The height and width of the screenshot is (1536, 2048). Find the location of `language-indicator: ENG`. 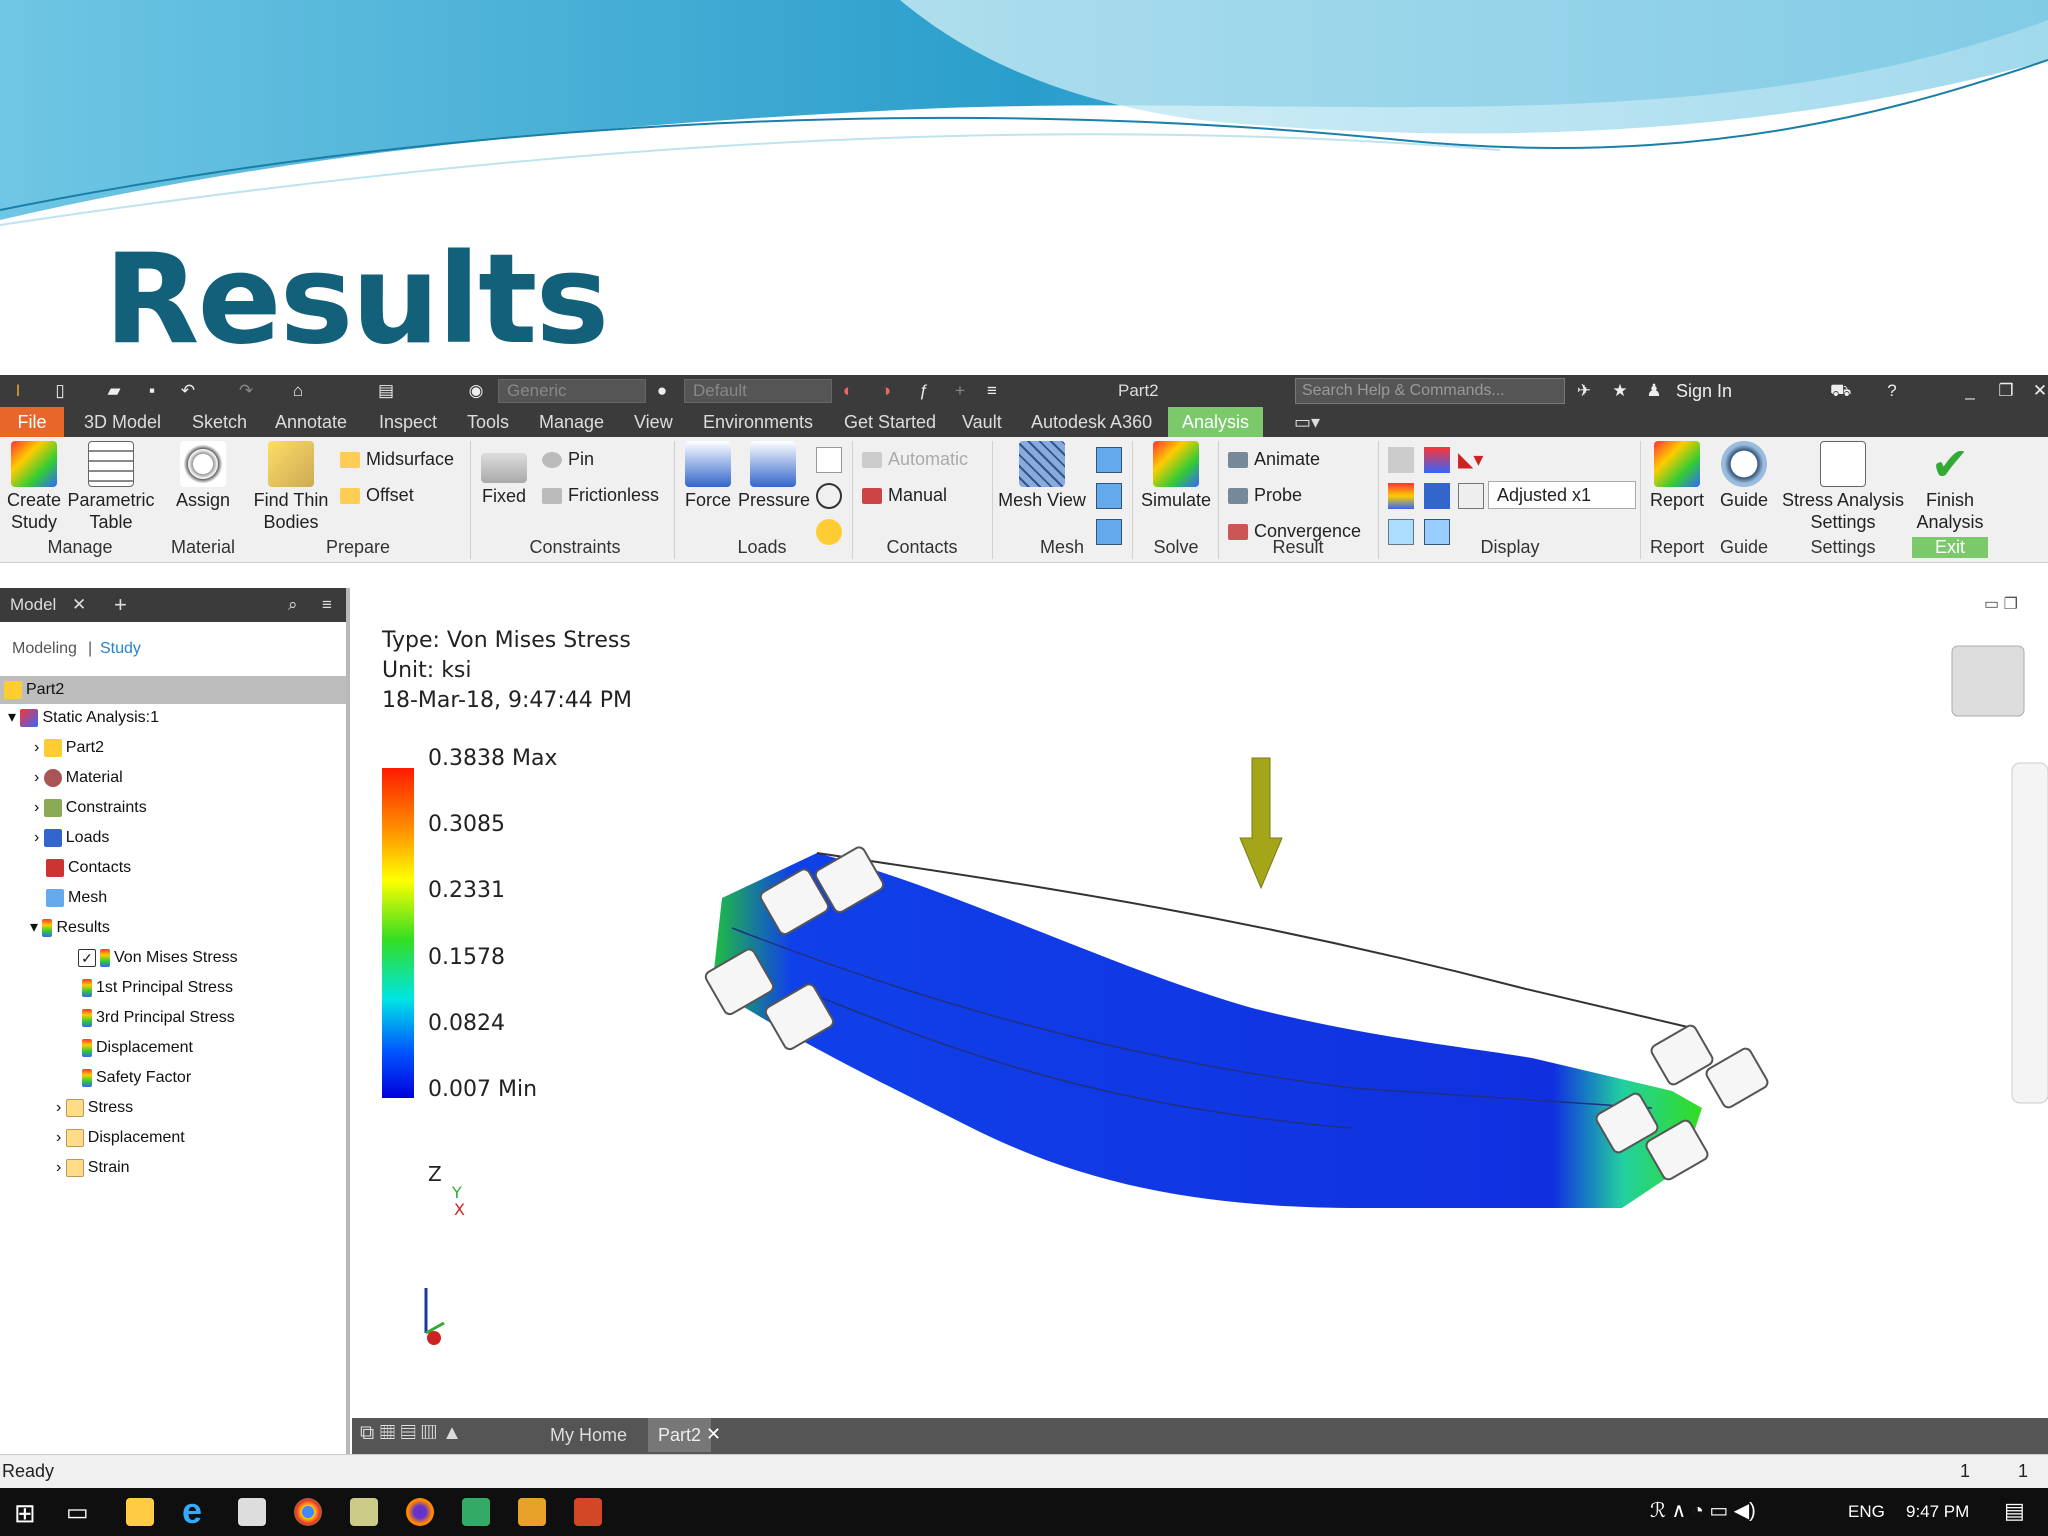

language-indicator: ENG is located at coordinates (1866, 1512).